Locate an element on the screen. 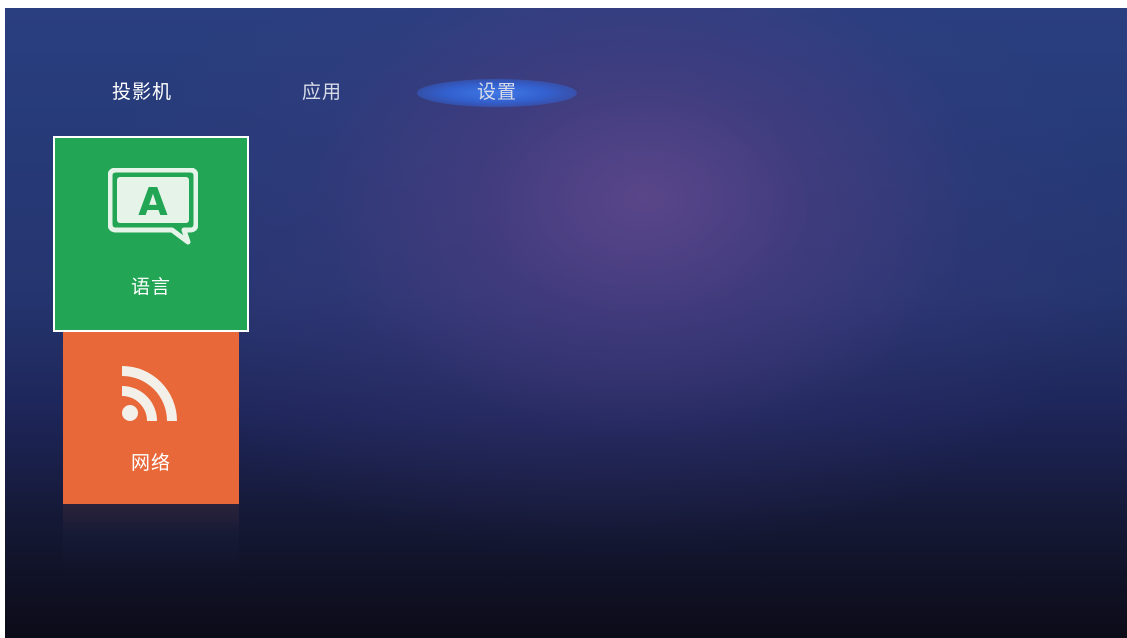 The height and width of the screenshot is (638, 1127). tab-settings-label: 设置 is located at coordinates (496, 92).